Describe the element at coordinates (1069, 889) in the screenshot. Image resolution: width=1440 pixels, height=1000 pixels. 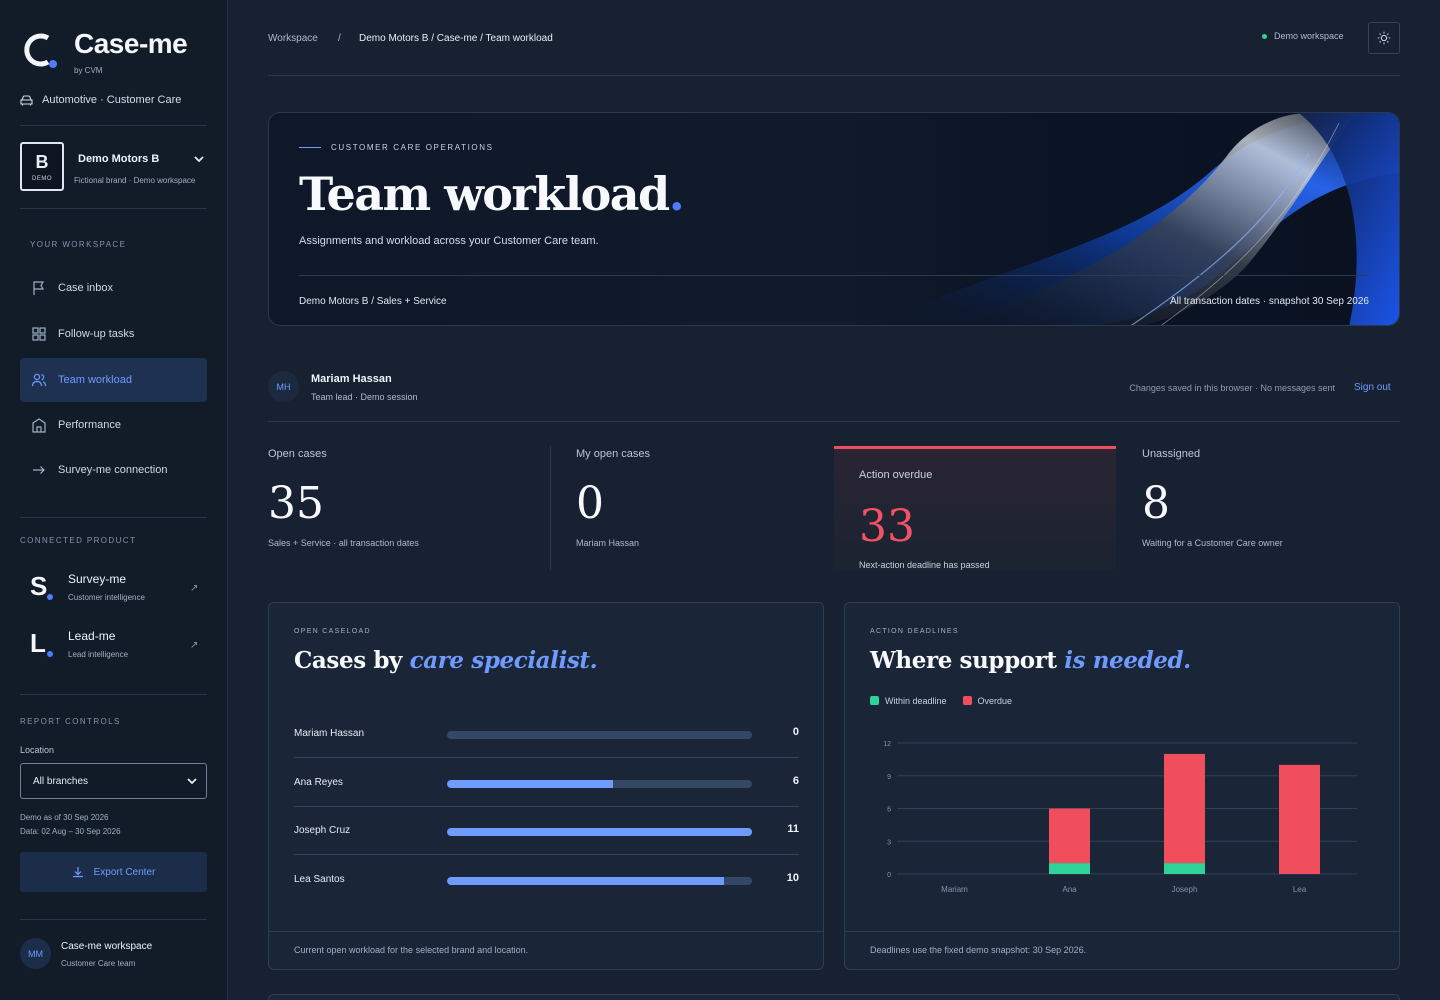
I see `x-tick-label: Ana` at that location.